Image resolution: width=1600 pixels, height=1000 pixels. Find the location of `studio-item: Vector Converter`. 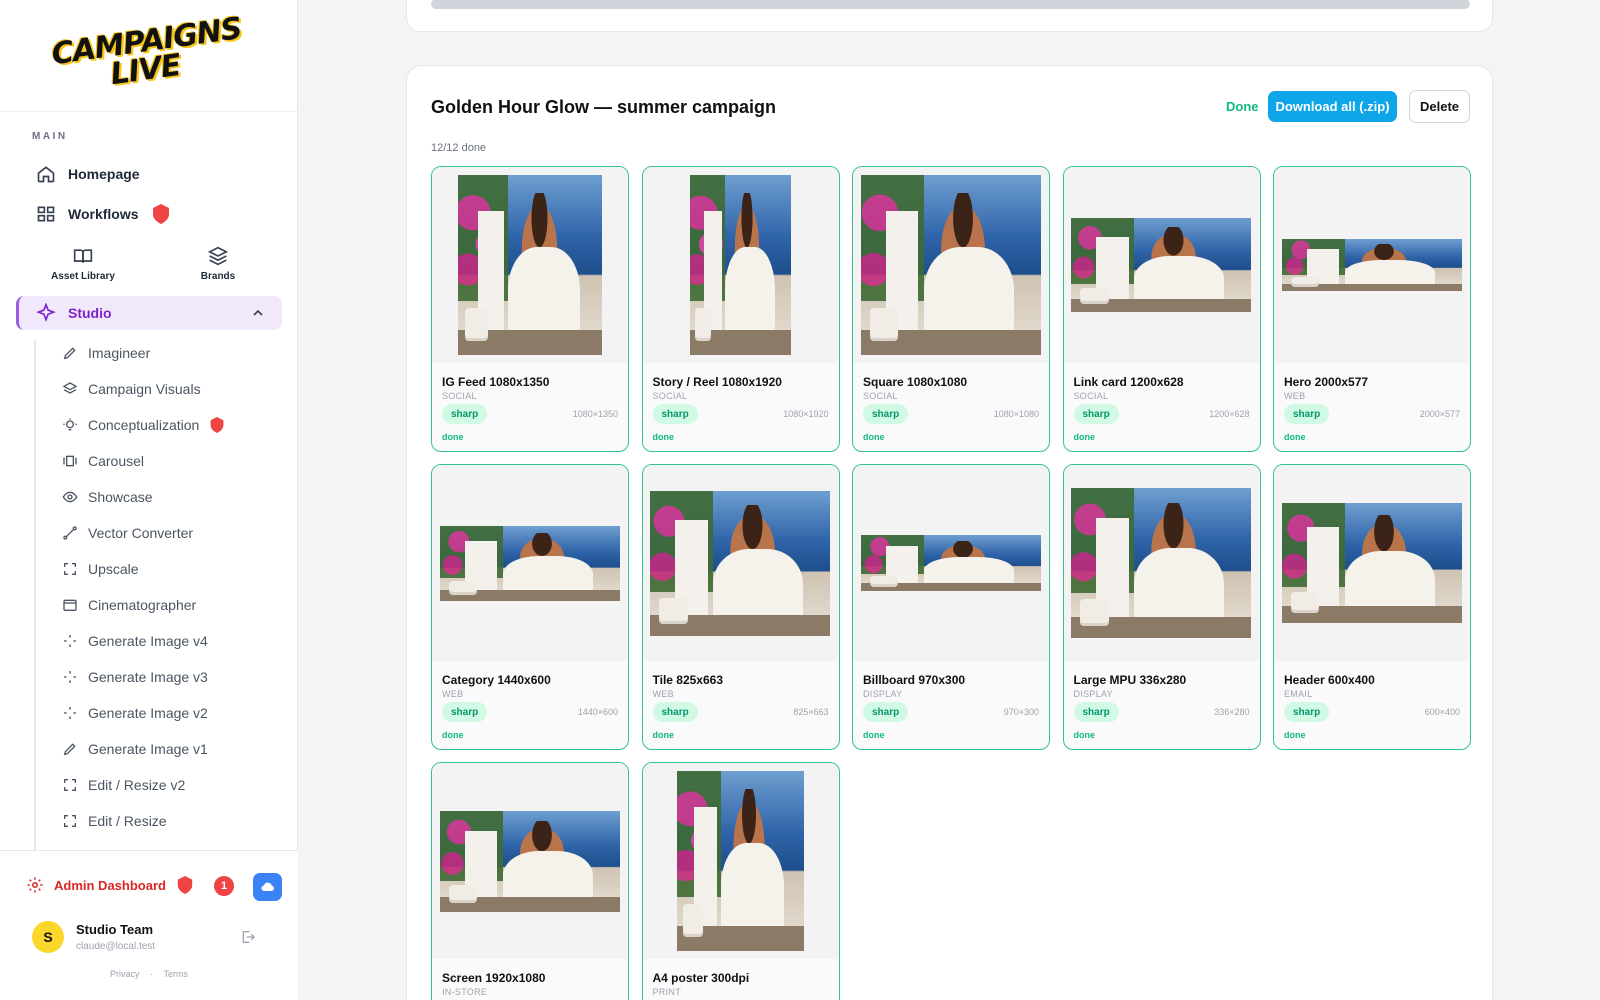

studio-item: Vector Converter is located at coordinates (127, 533).